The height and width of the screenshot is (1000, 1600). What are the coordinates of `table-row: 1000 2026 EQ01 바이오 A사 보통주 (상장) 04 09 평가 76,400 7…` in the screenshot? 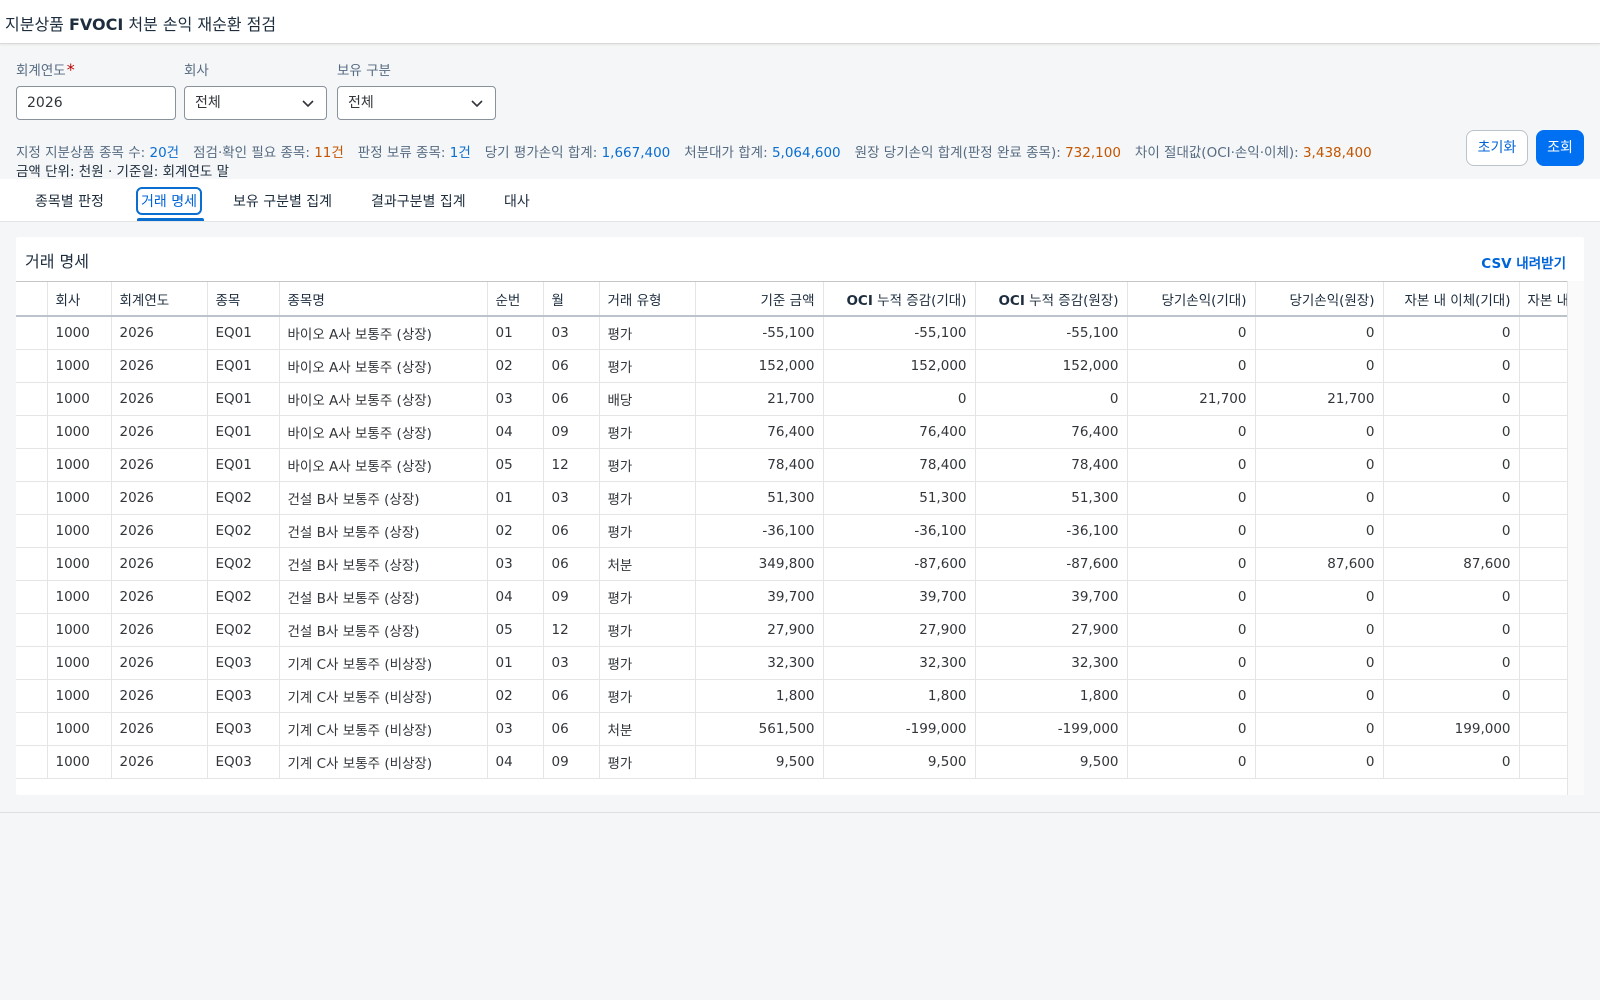 It's located at (800, 432).